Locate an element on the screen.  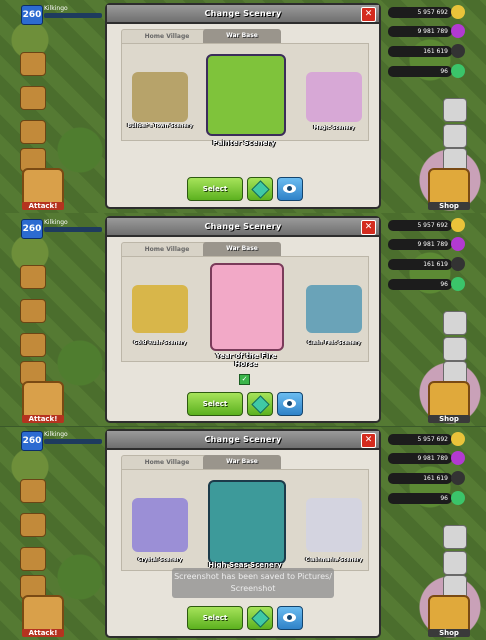
scenery-name-left: Gold Rush Scenery is located at coordinates (160, 343).